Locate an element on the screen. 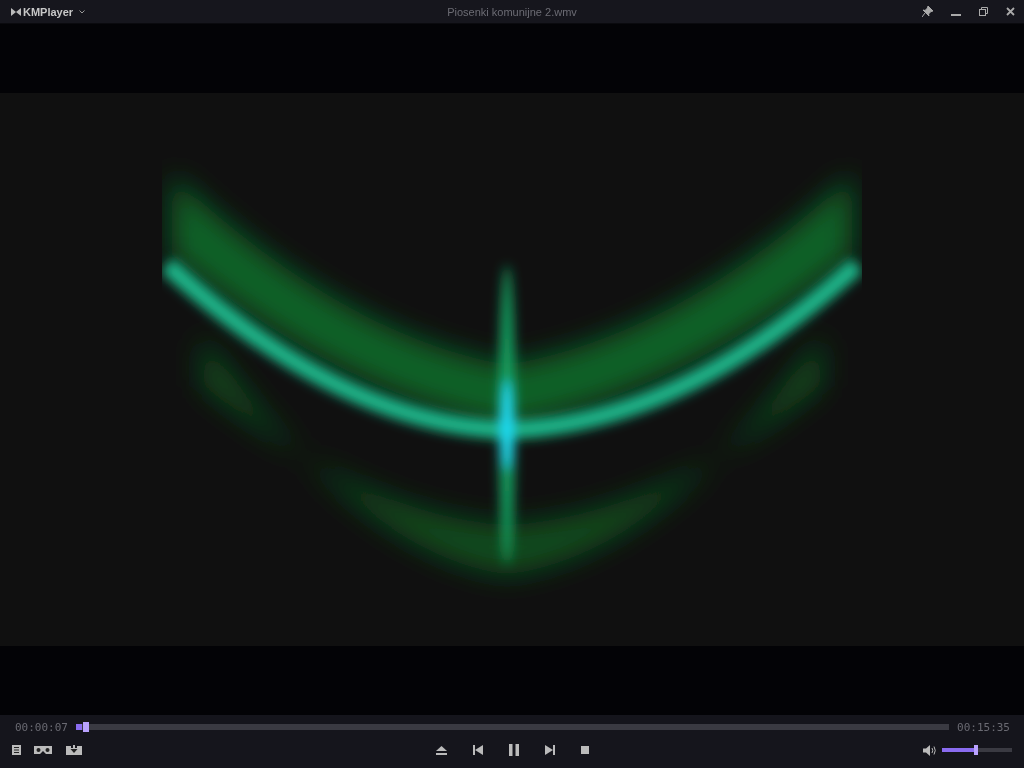 The image size is (1024, 768). logo-icon is located at coordinates (16, 11).